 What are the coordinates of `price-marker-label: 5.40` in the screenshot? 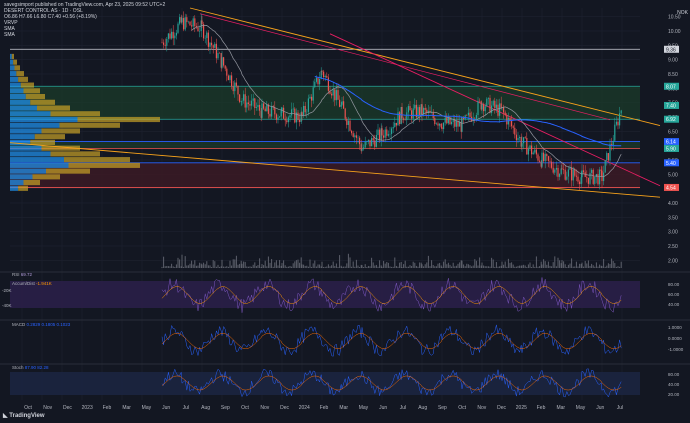 It's located at (671, 164).